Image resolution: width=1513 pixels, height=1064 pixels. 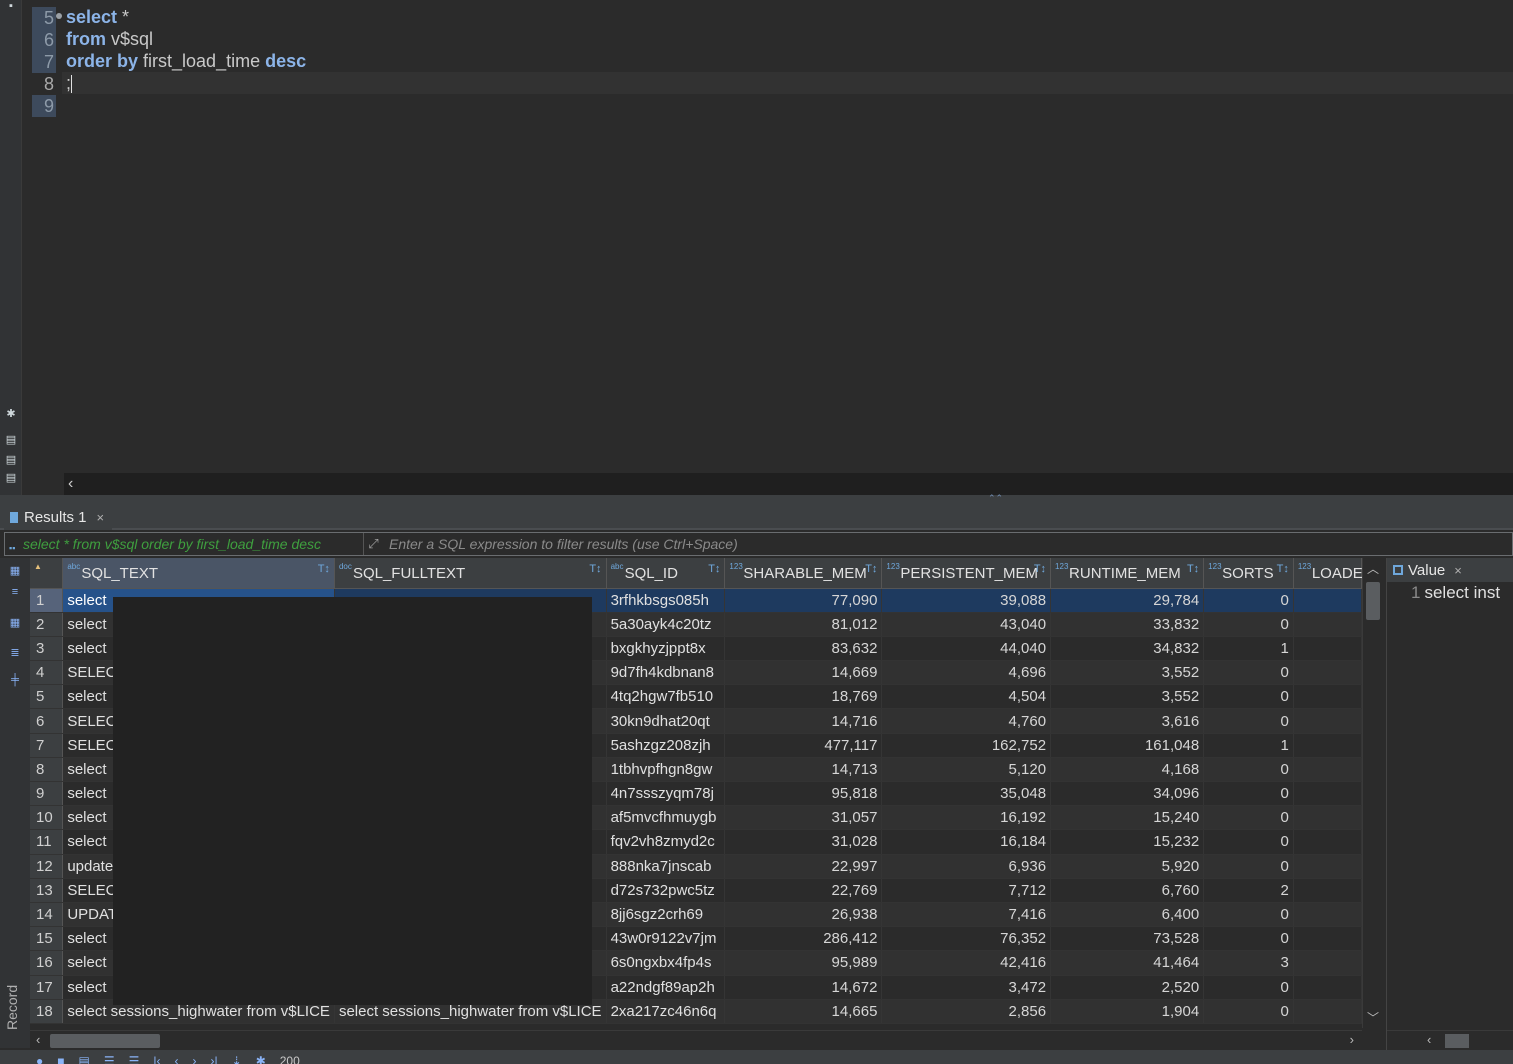 I want to click on cell-sql-id: 8jj6sgz2crh69, so click(x=666, y=915).